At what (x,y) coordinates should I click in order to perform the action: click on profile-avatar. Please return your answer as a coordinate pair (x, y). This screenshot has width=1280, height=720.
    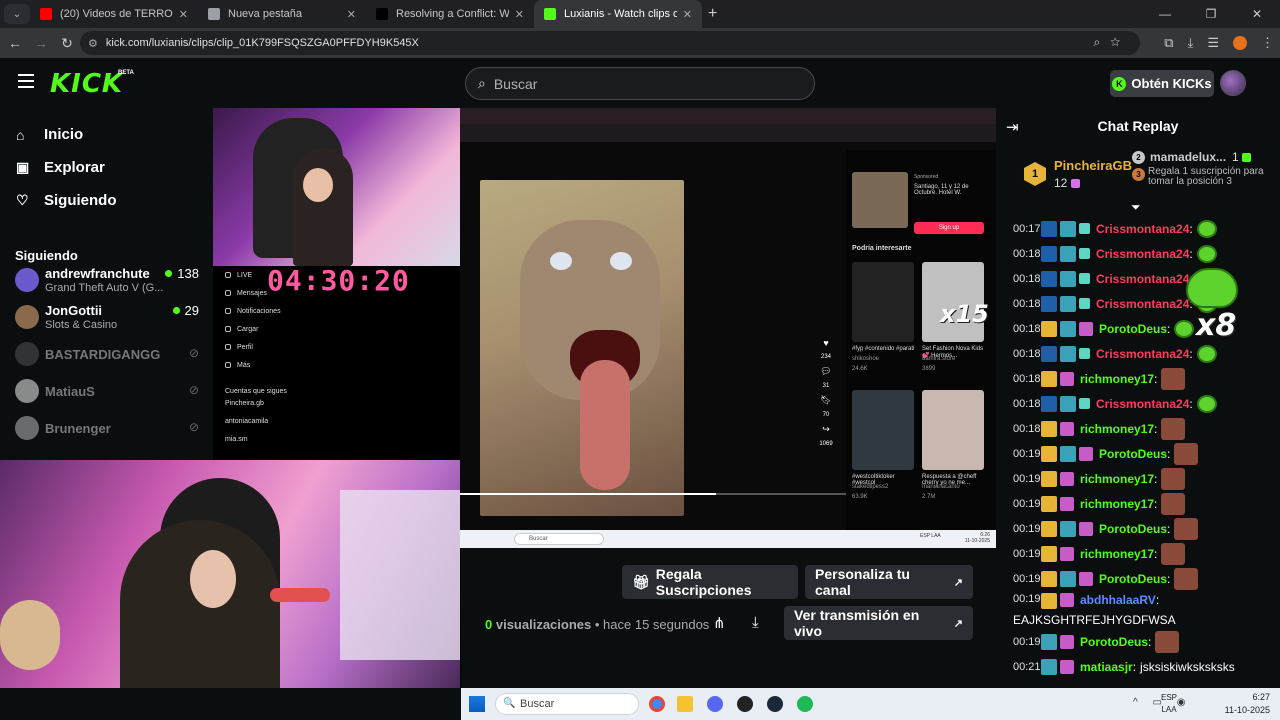
    Looking at the image, I should click on (1240, 43).